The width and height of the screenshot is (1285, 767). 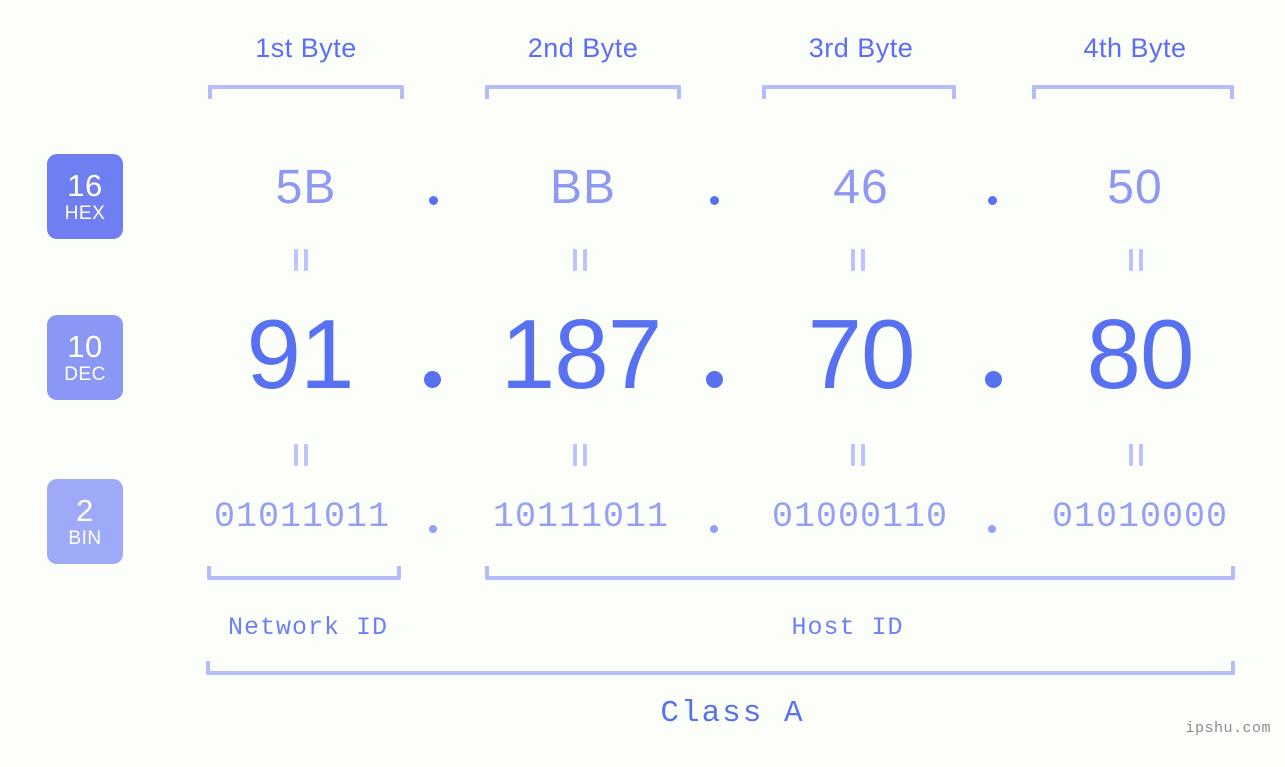 What do you see at coordinates (1140, 354) in the screenshot?
I see `dec-octet-4: 80` at bounding box center [1140, 354].